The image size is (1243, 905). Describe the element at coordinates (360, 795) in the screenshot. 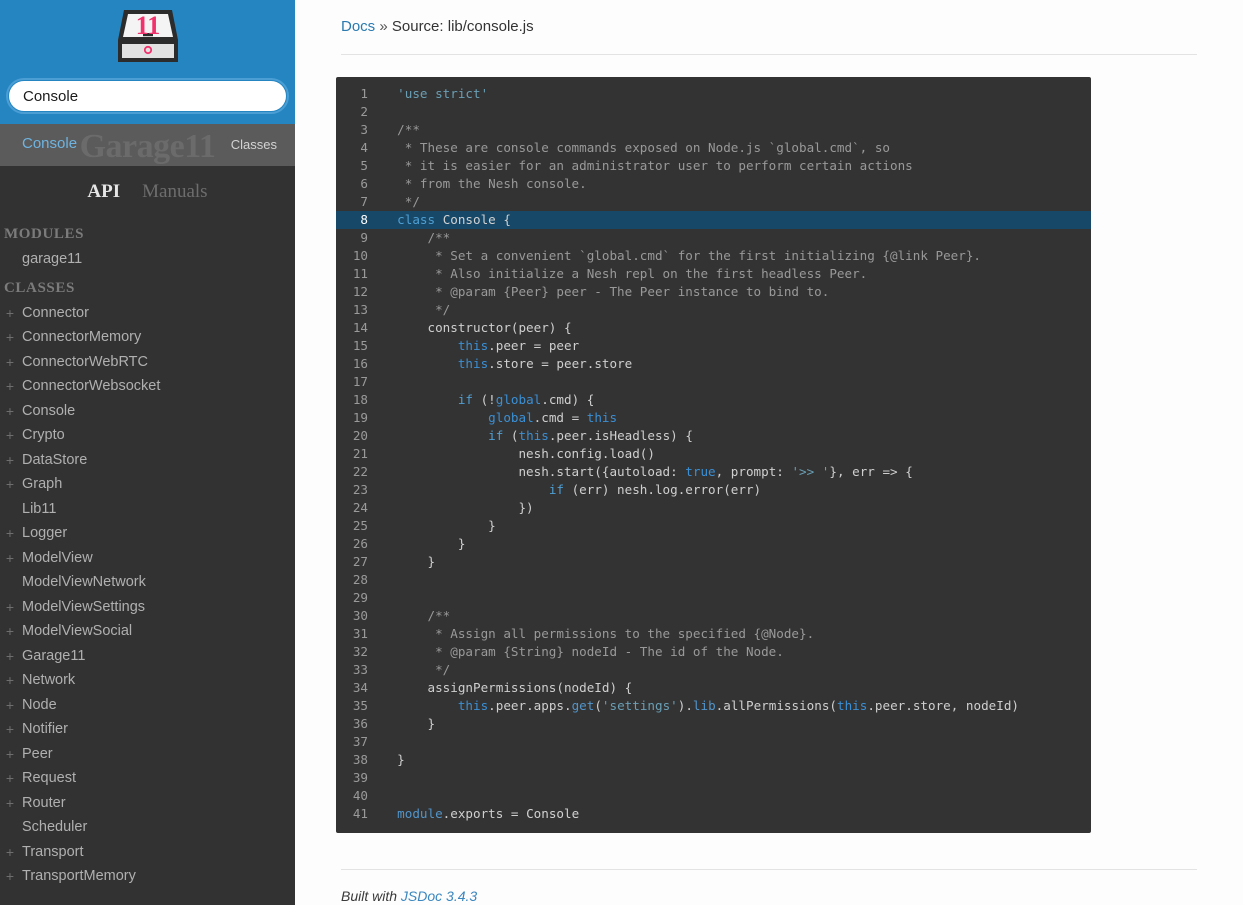

I see `code-line-number: 40` at that location.